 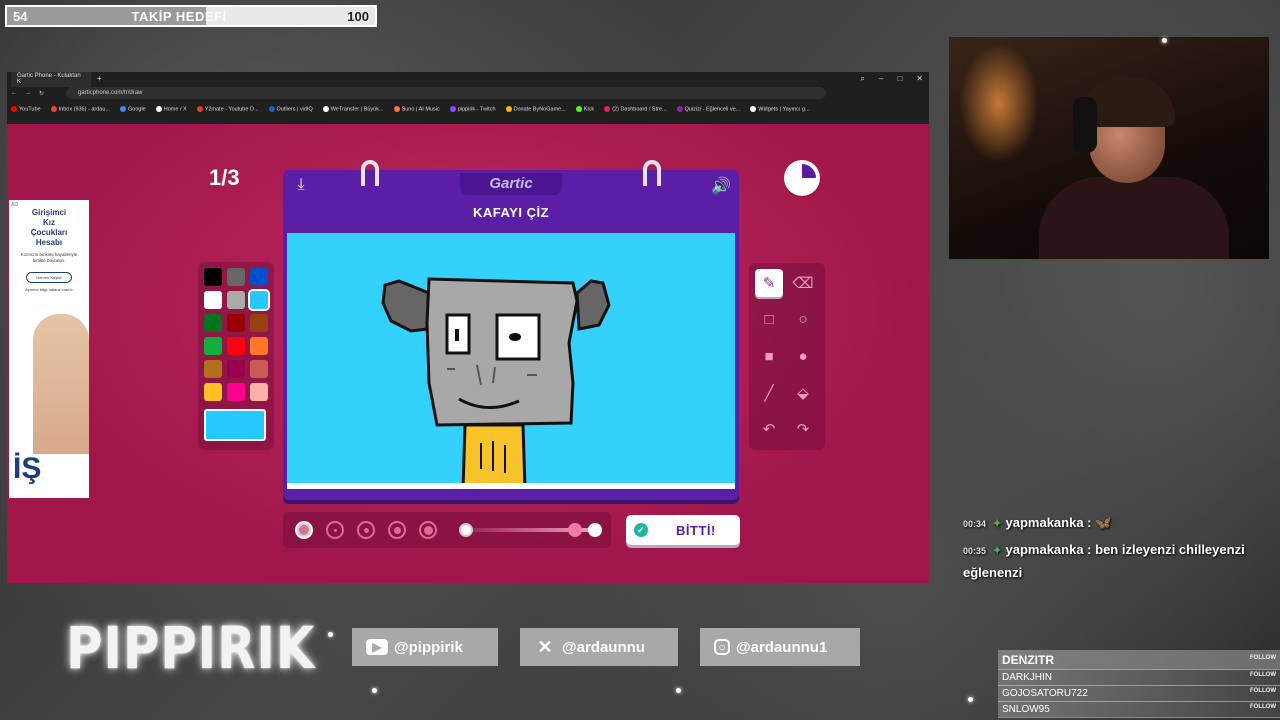 I want to click on search-tabs-icon: ⌕, so click(x=863, y=79).